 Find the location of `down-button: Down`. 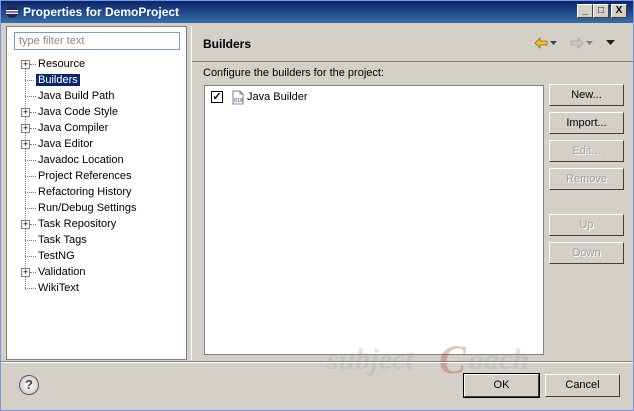

down-button: Down is located at coordinates (586, 253).